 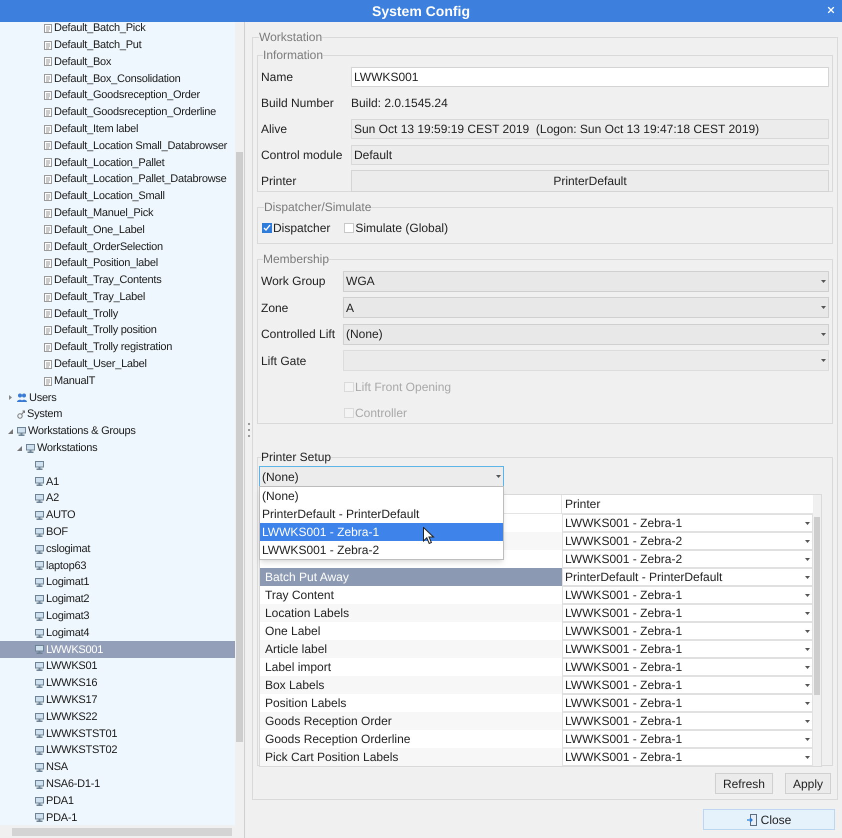 What do you see at coordinates (586, 281) in the screenshot?
I see `combo-box: WGA` at bounding box center [586, 281].